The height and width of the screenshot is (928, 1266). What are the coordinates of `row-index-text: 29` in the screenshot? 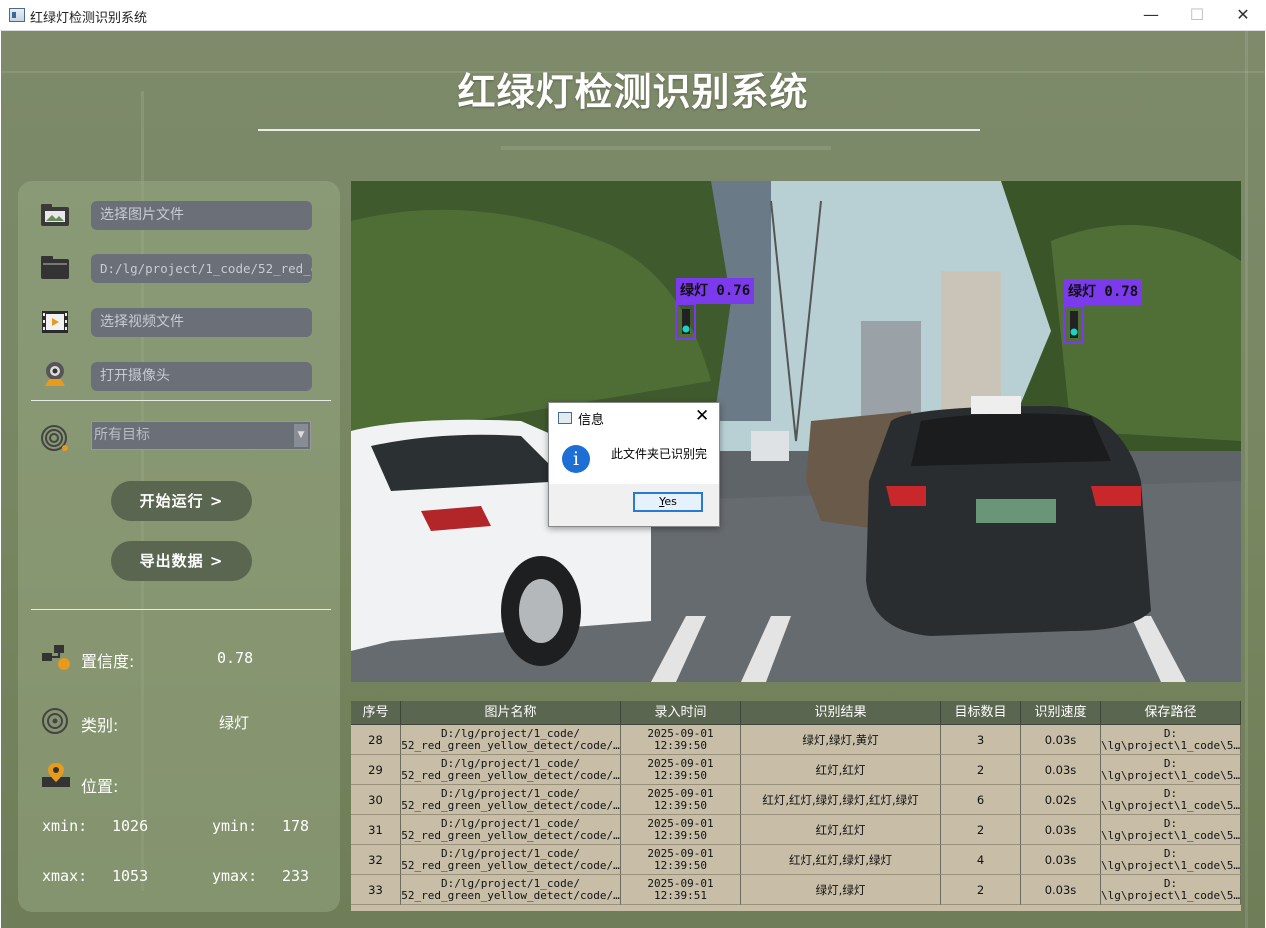 It's located at (375, 769).